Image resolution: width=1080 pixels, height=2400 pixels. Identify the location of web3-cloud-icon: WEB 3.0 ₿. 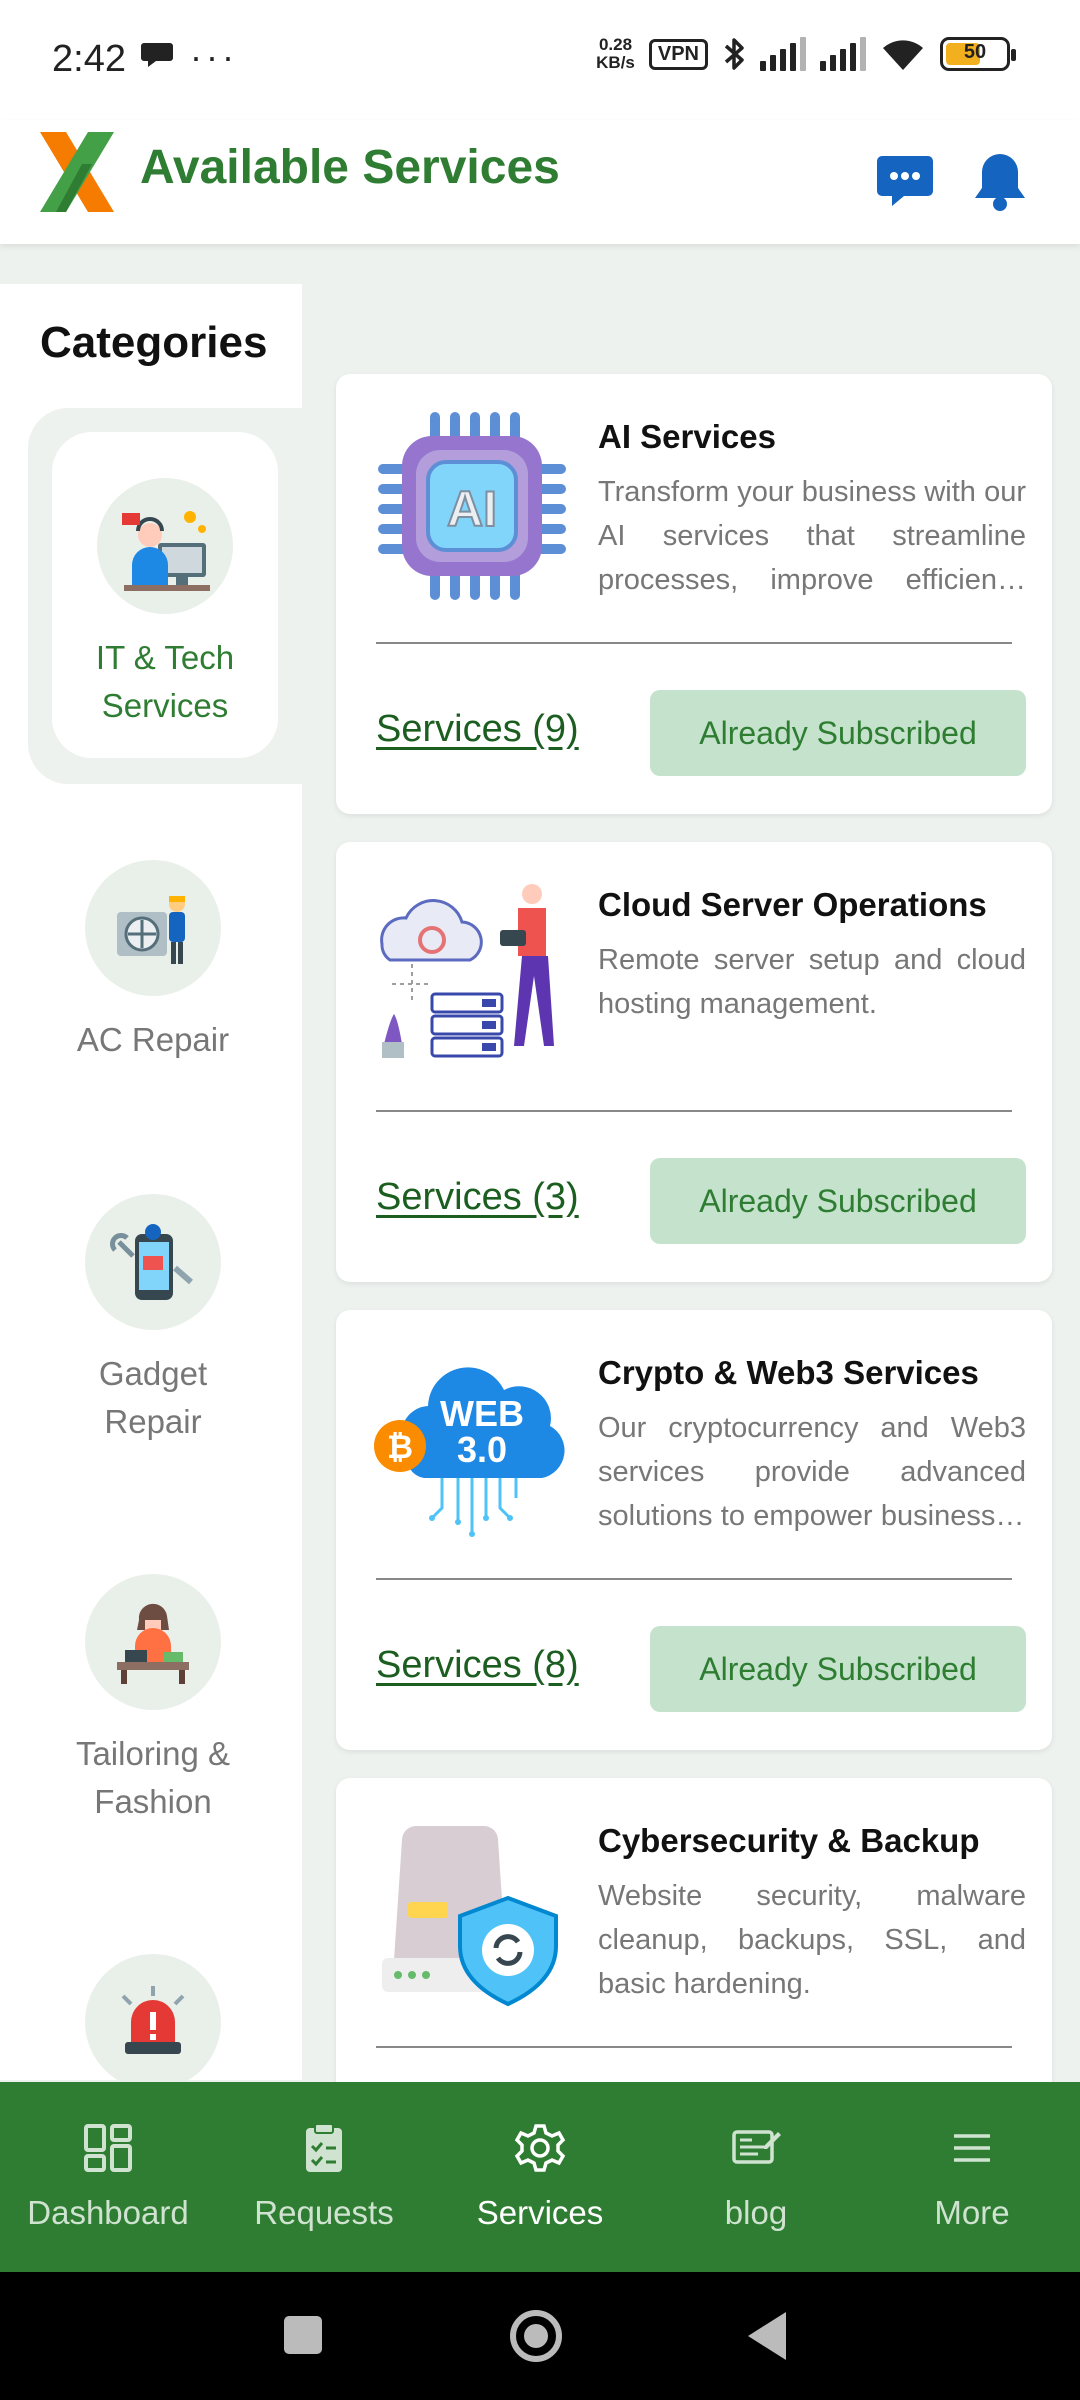
(469, 1452).